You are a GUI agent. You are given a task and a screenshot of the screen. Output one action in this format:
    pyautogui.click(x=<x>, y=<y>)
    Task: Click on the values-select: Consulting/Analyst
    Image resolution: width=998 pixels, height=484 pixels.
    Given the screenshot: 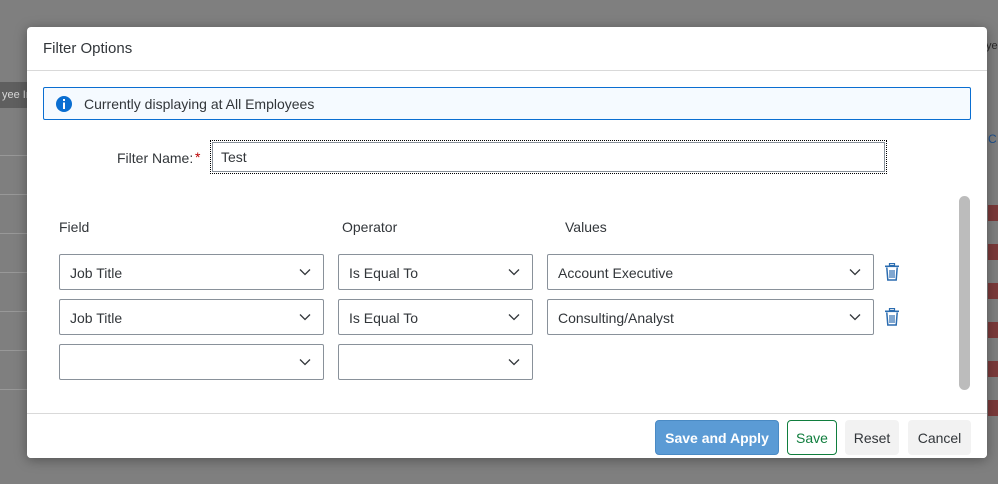 What is the action you would take?
    pyautogui.click(x=710, y=317)
    